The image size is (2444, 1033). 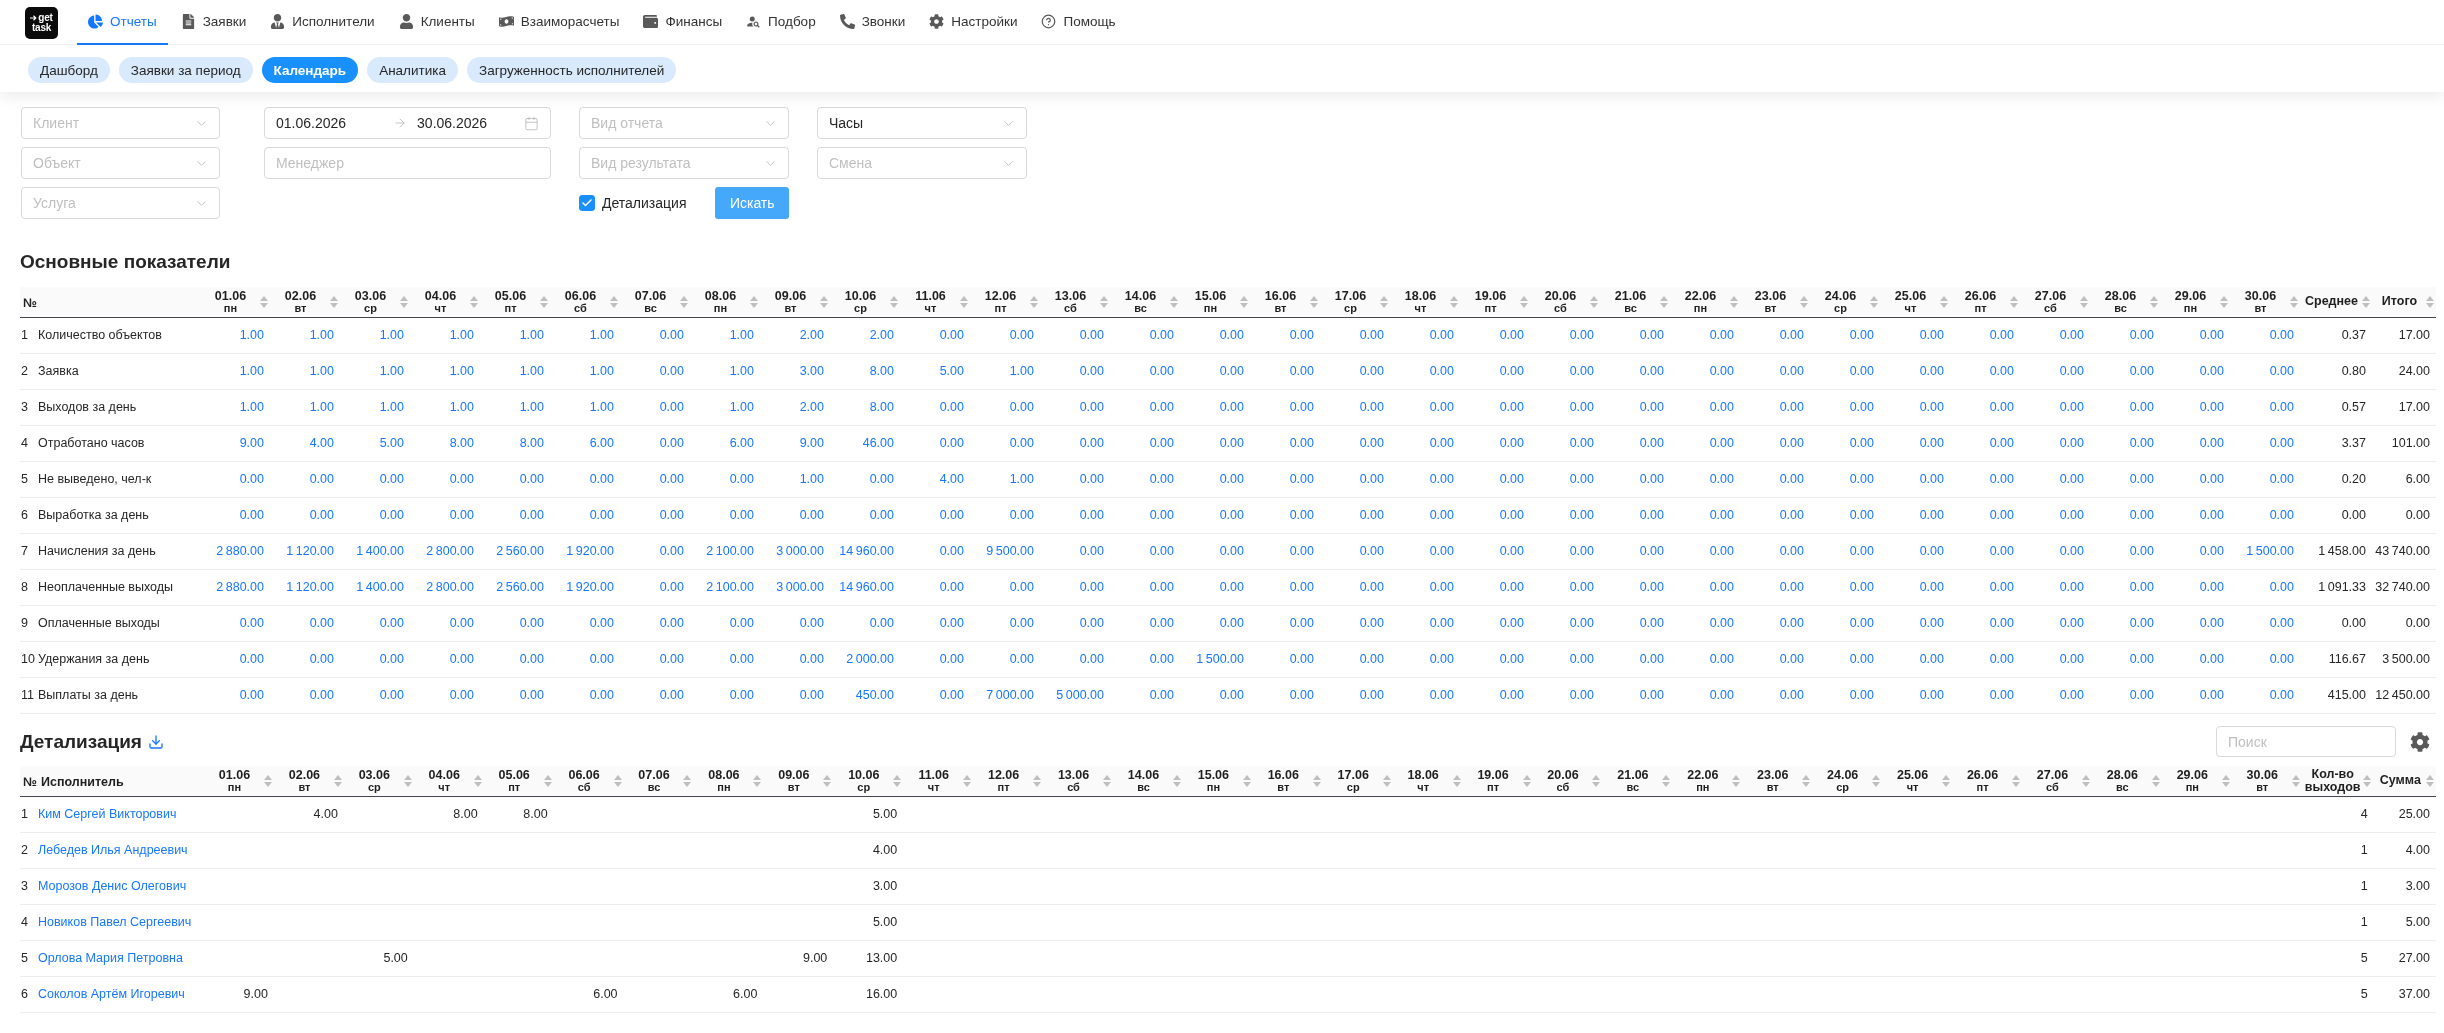 I want to click on performer-link: Соколов Артём Игоревич, so click(x=111, y=994).